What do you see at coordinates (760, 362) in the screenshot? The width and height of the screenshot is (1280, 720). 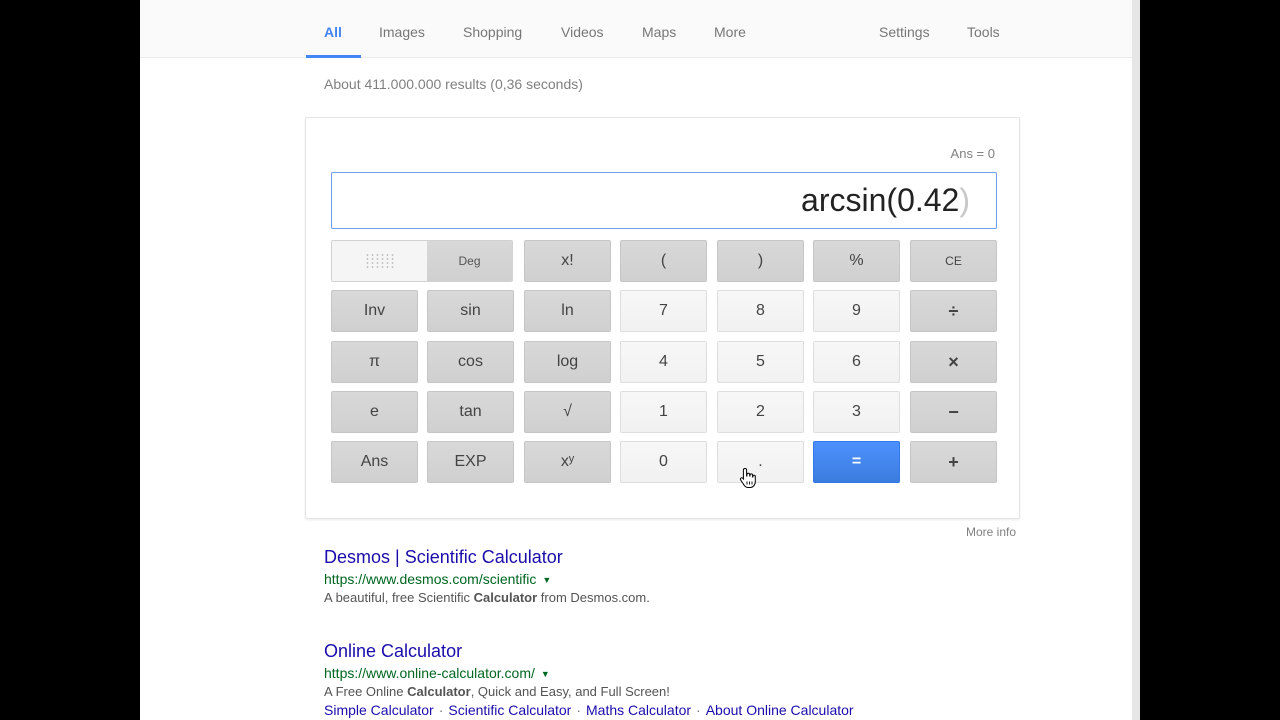 I see `digit-5-button: 5` at bounding box center [760, 362].